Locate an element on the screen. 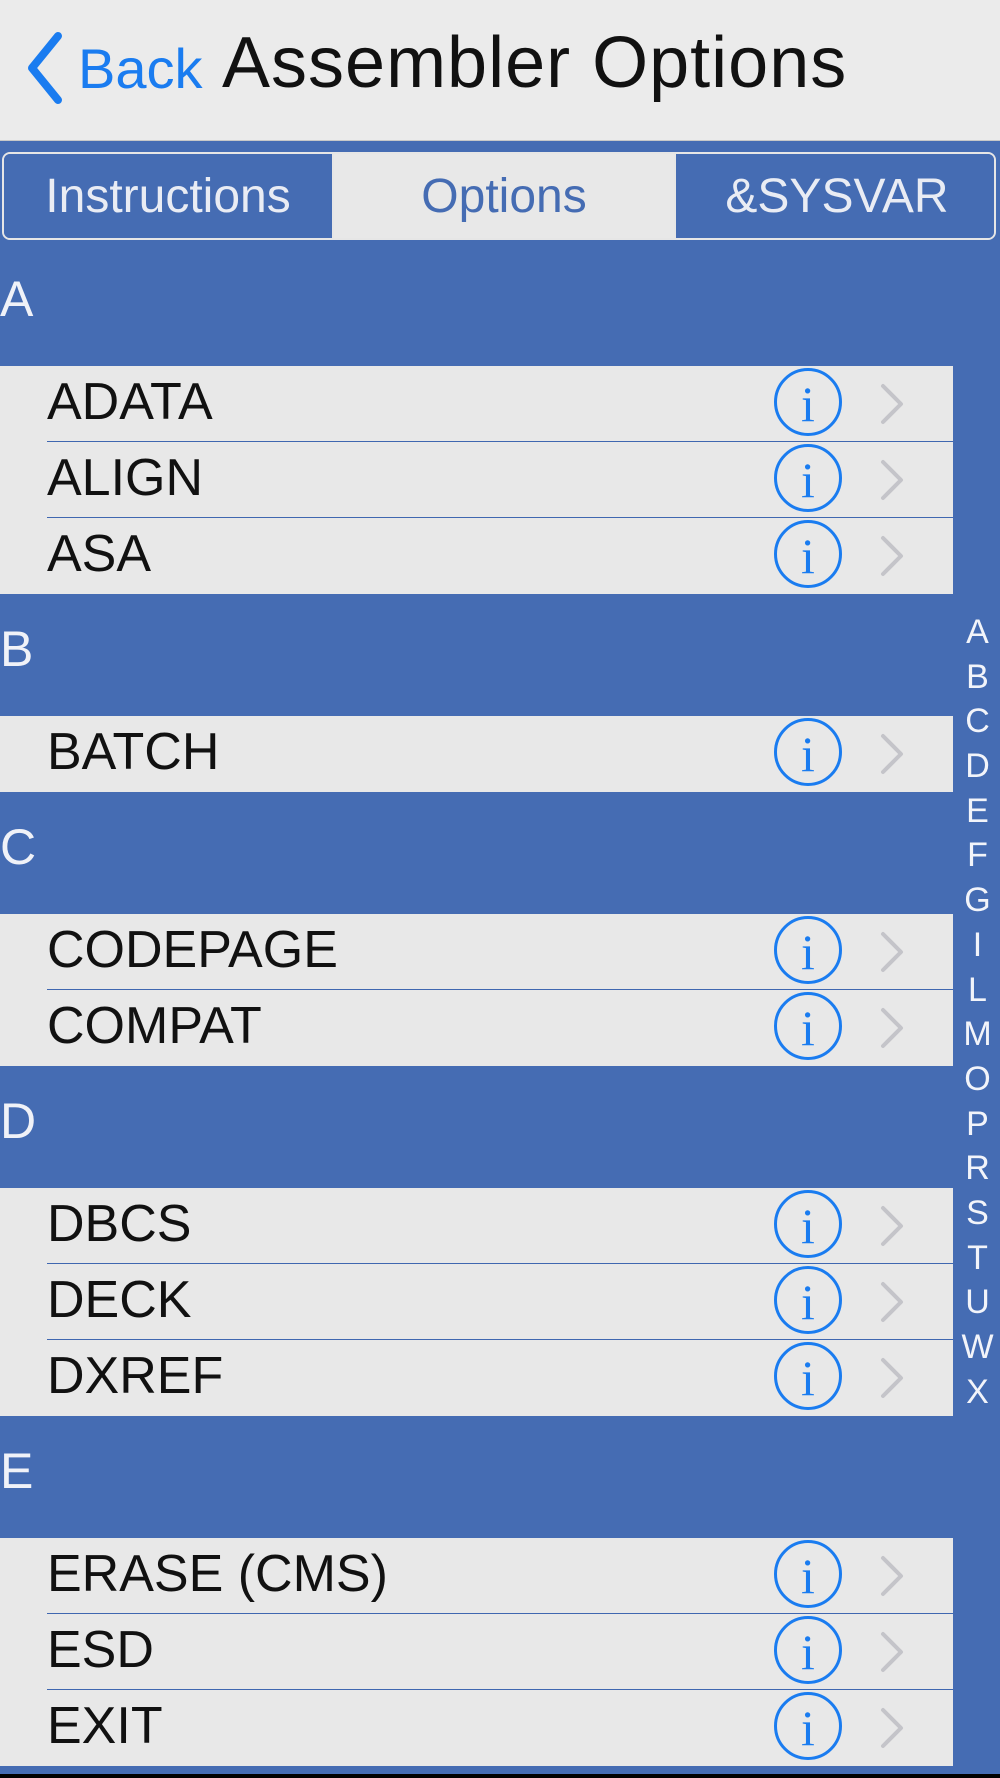 Image resolution: width=1000 pixels, height=1778 pixels. index-letter: A is located at coordinates (977, 632).